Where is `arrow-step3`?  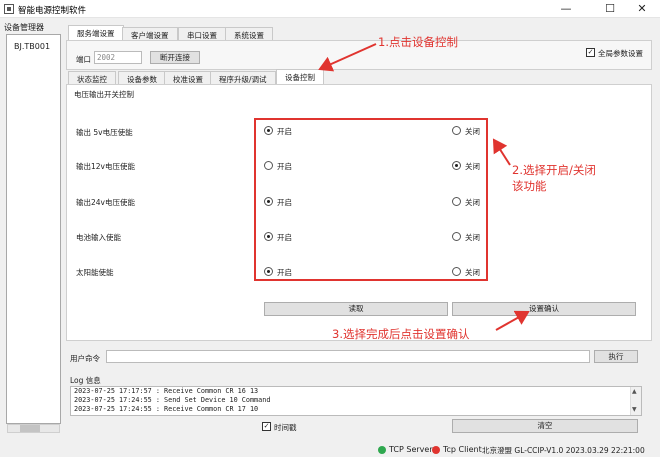
arrow-step3 is located at coordinates (512, 320).